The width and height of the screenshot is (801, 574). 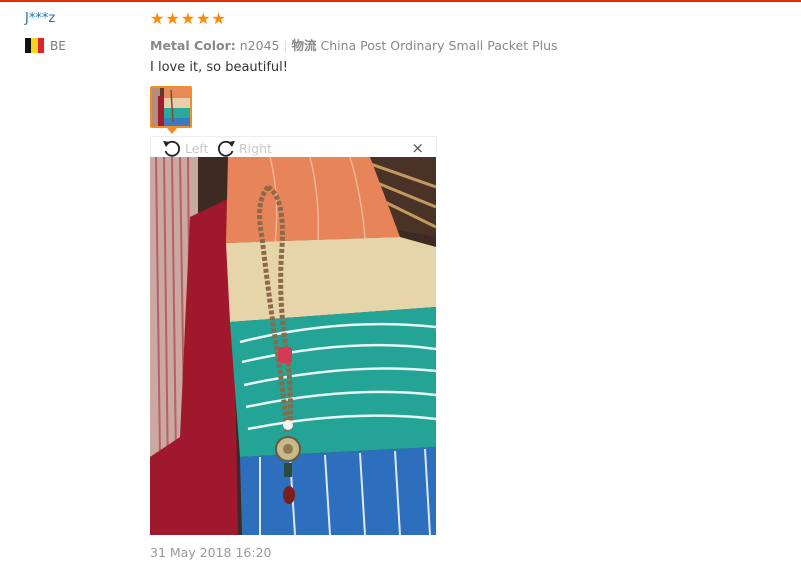 What do you see at coordinates (45, 45) in the screenshot?
I see `reviewer-country: BE` at bounding box center [45, 45].